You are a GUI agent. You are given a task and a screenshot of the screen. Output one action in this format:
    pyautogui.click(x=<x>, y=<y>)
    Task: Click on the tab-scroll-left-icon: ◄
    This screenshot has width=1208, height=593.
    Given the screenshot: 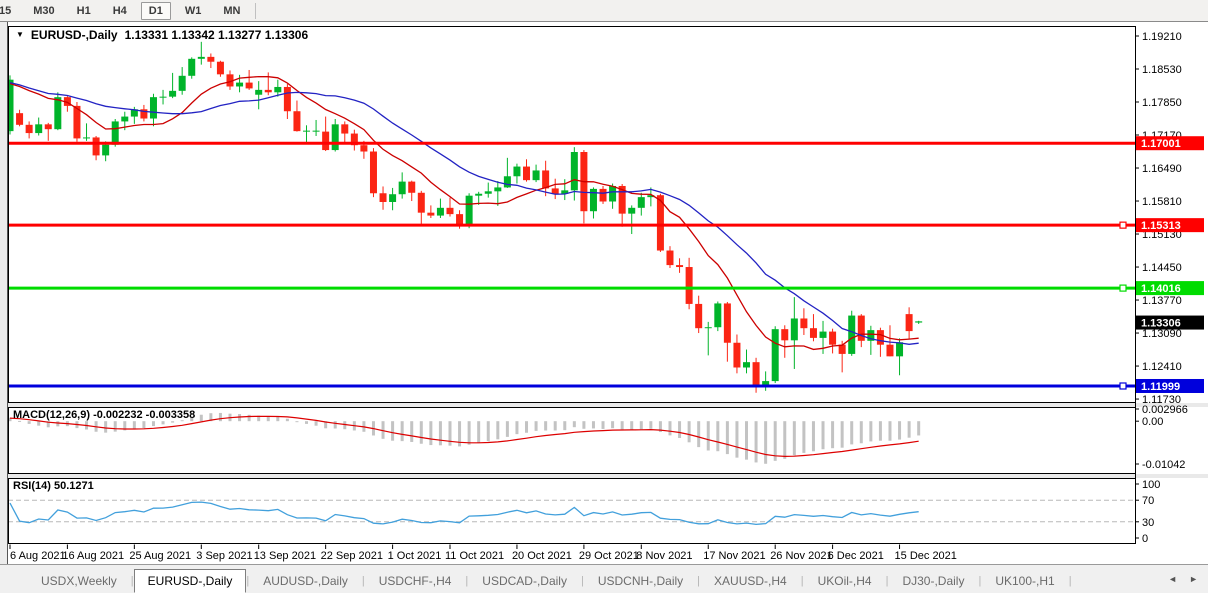 What is the action you would take?
    pyautogui.click(x=1172, y=579)
    